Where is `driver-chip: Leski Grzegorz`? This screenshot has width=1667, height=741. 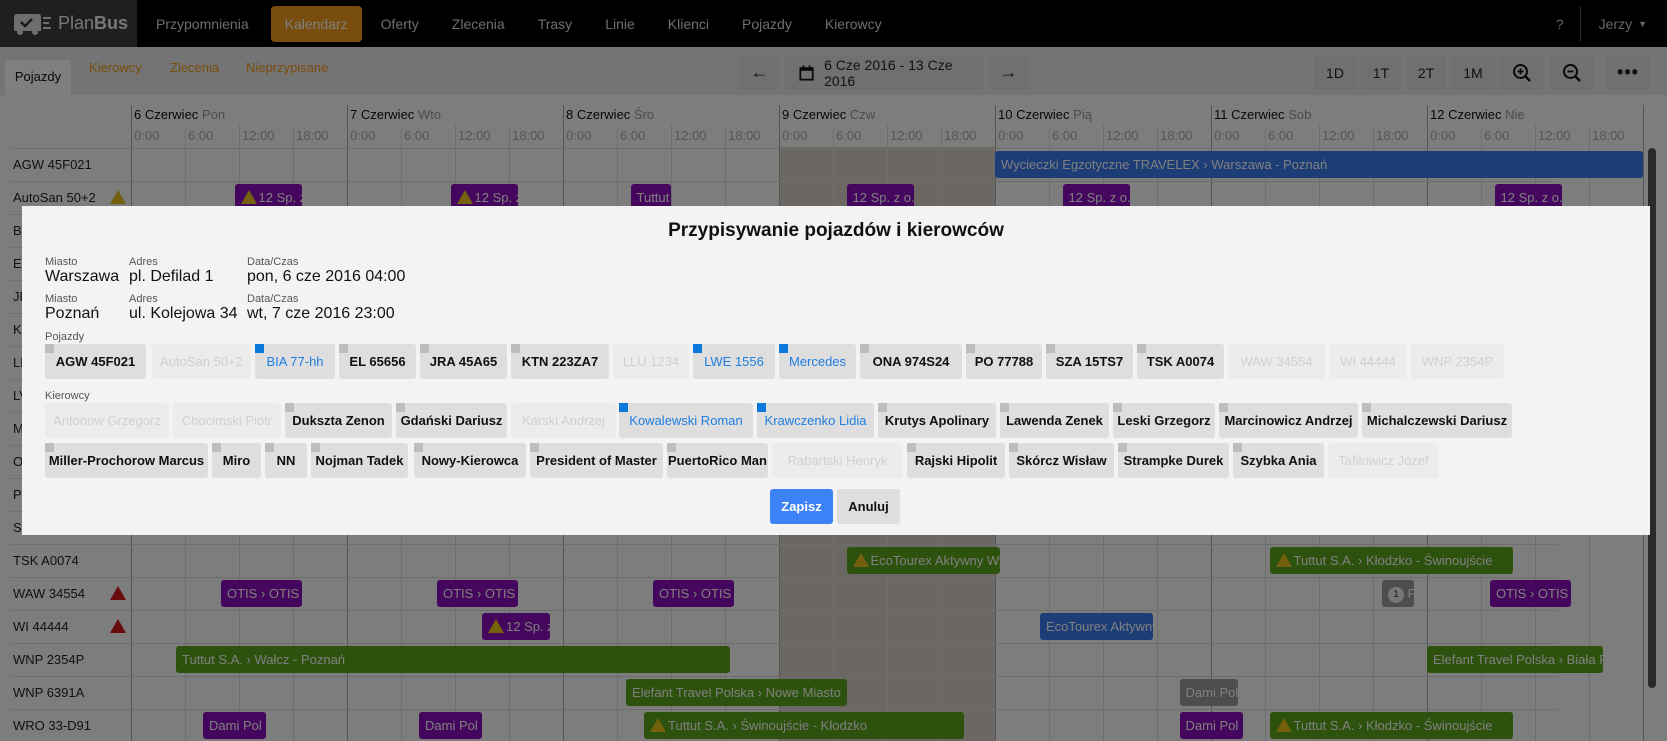 driver-chip: Leski Grzegorz is located at coordinates (1164, 420).